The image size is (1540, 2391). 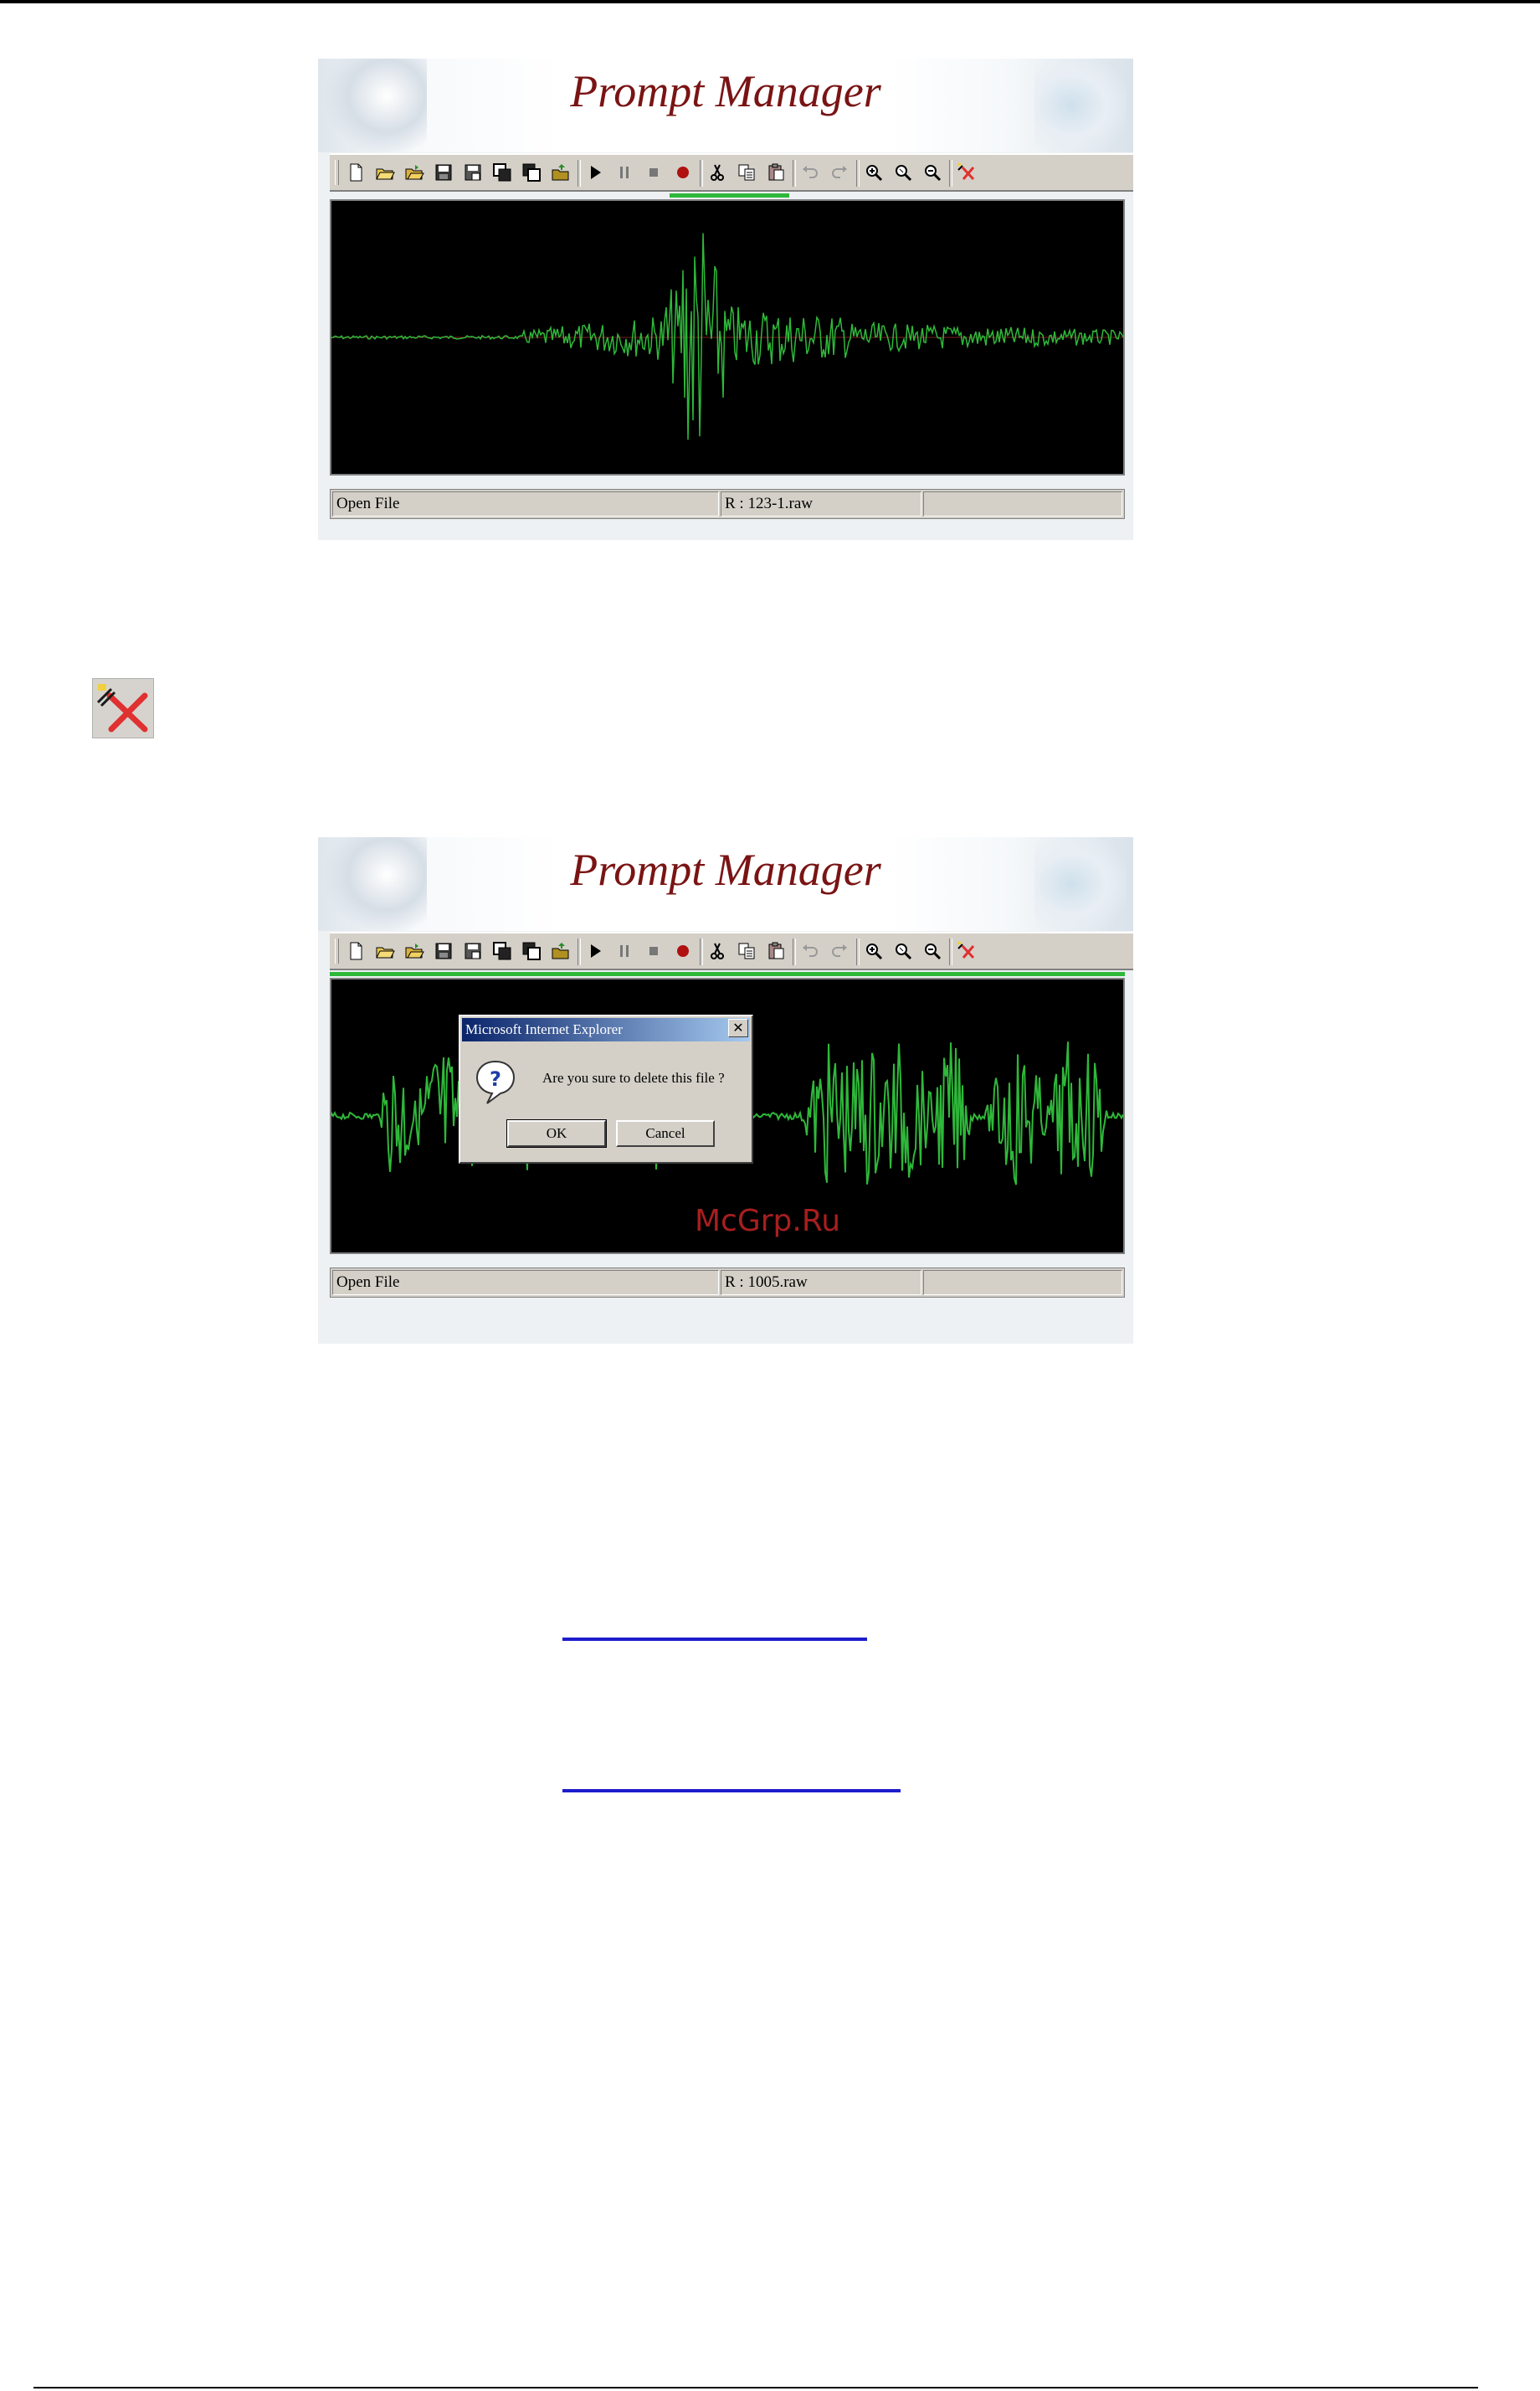 I want to click on waveform-graph, so click(x=727, y=337).